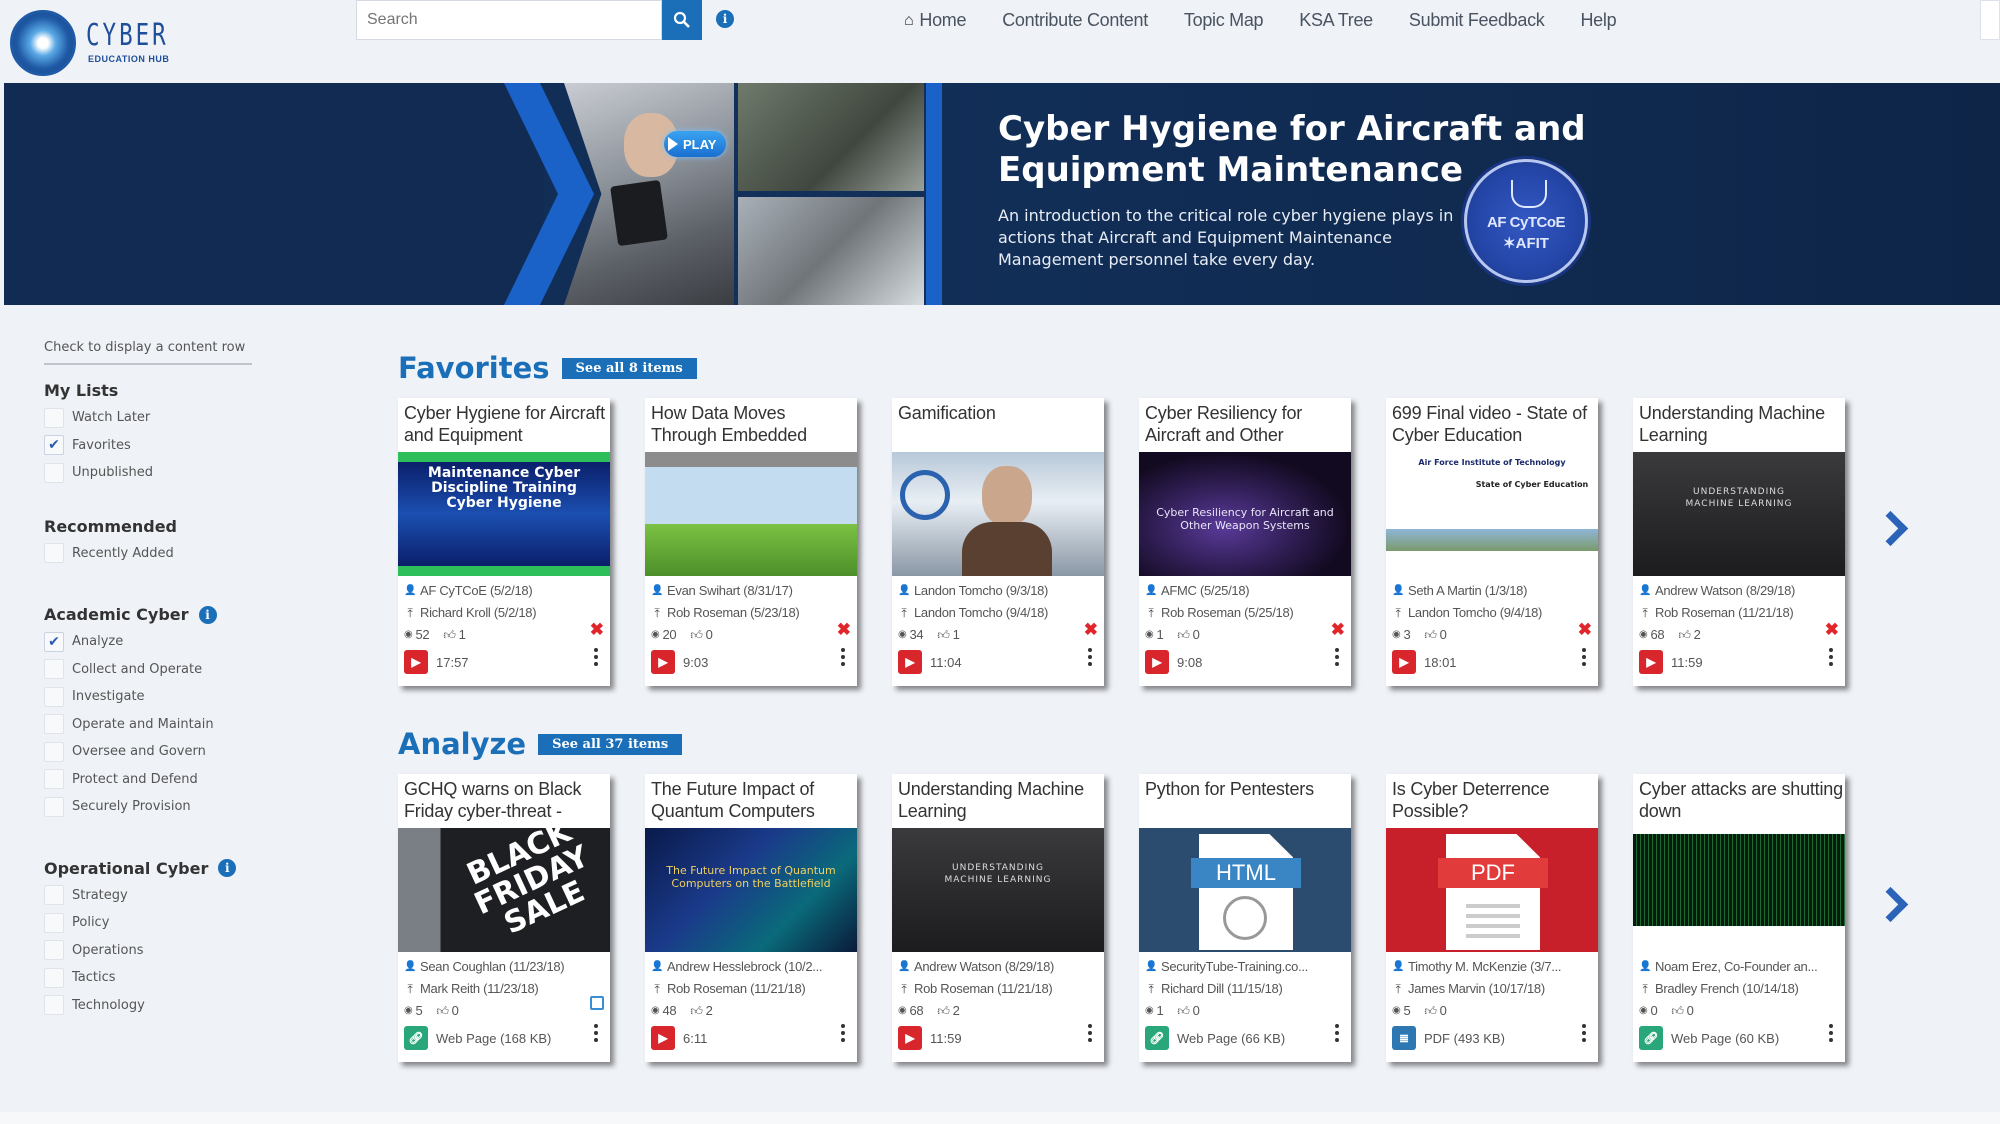 The height and width of the screenshot is (1124, 2000). Describe the element at coordinates (54, 669) in the screenshot. I see `checkbox-collect-and-operate` at that location.